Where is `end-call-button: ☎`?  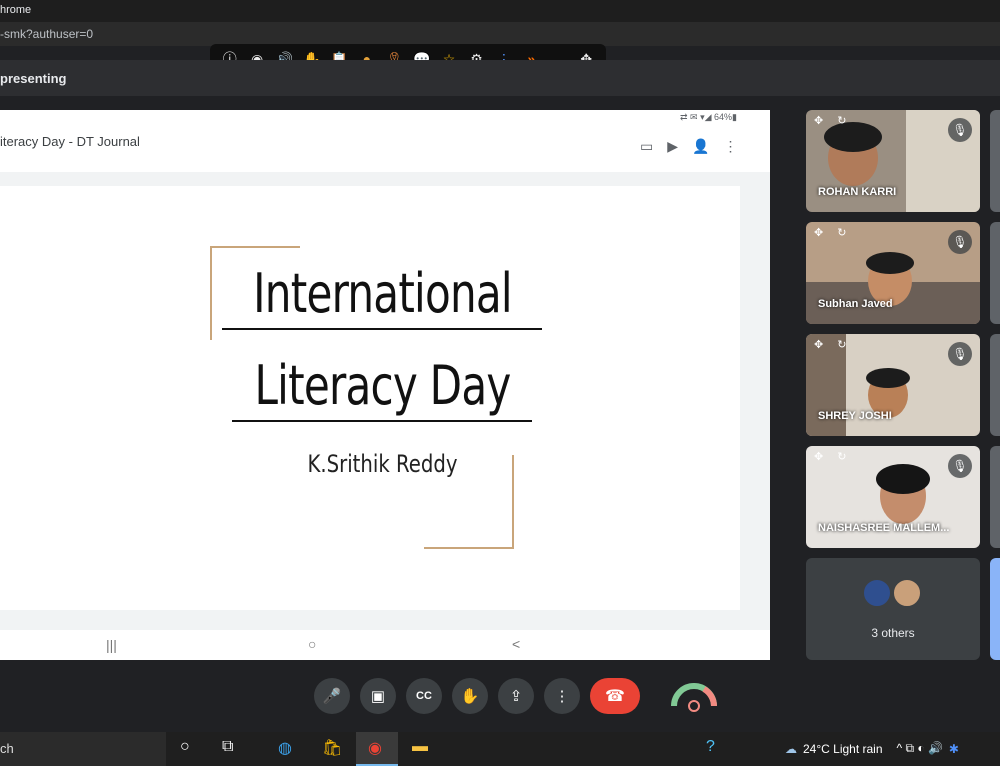 end-call-button: ☎ is located at coordinates (615, 696).